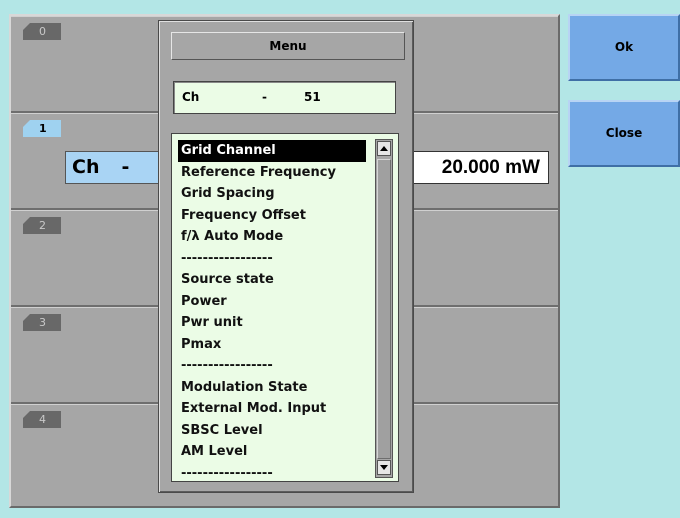  I want to click on menu-list-item: Pwr unit, so click(272, 323).